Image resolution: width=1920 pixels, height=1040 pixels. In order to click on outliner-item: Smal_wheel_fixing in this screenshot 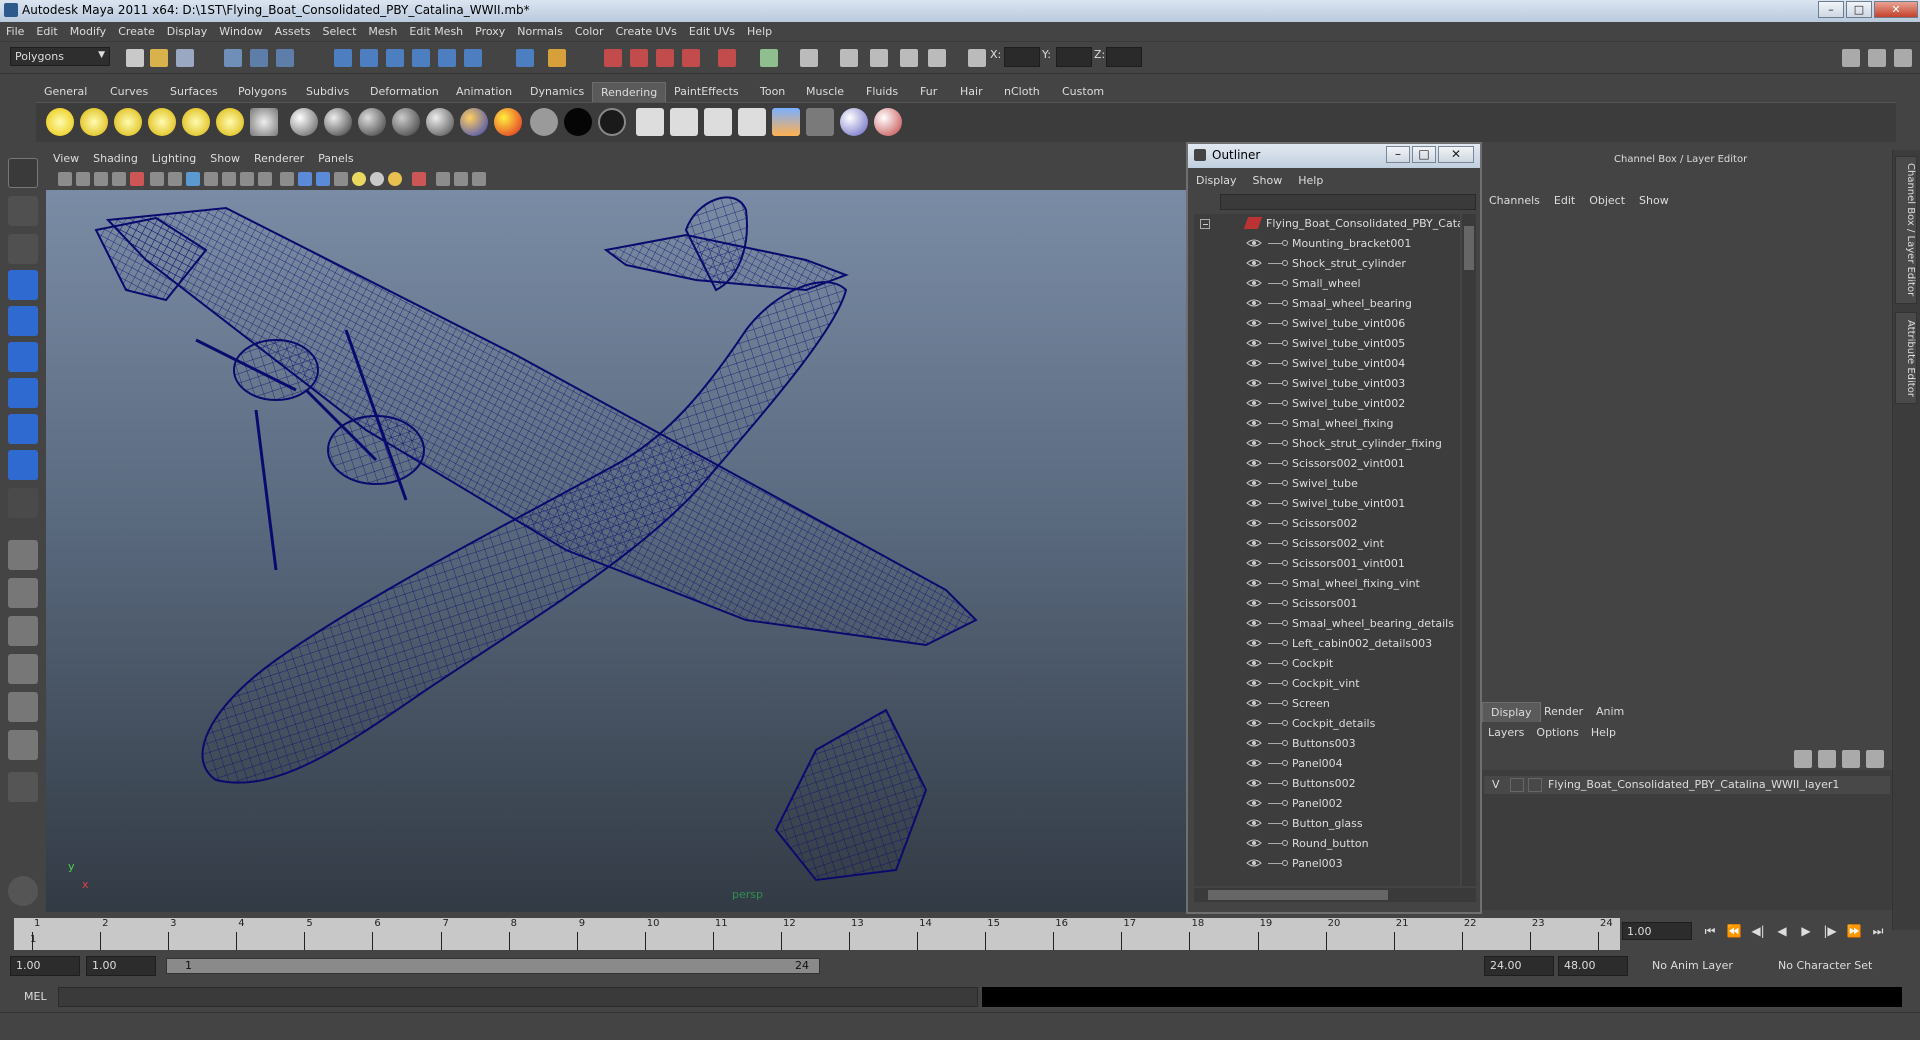, I will do `click(1327, 424)`.